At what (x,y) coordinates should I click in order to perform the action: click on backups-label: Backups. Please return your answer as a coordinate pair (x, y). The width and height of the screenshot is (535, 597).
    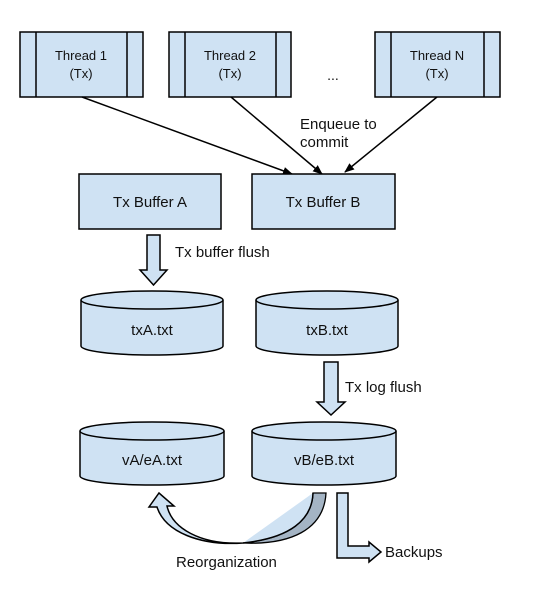
    Looking at the image, I should click on (414, 552).